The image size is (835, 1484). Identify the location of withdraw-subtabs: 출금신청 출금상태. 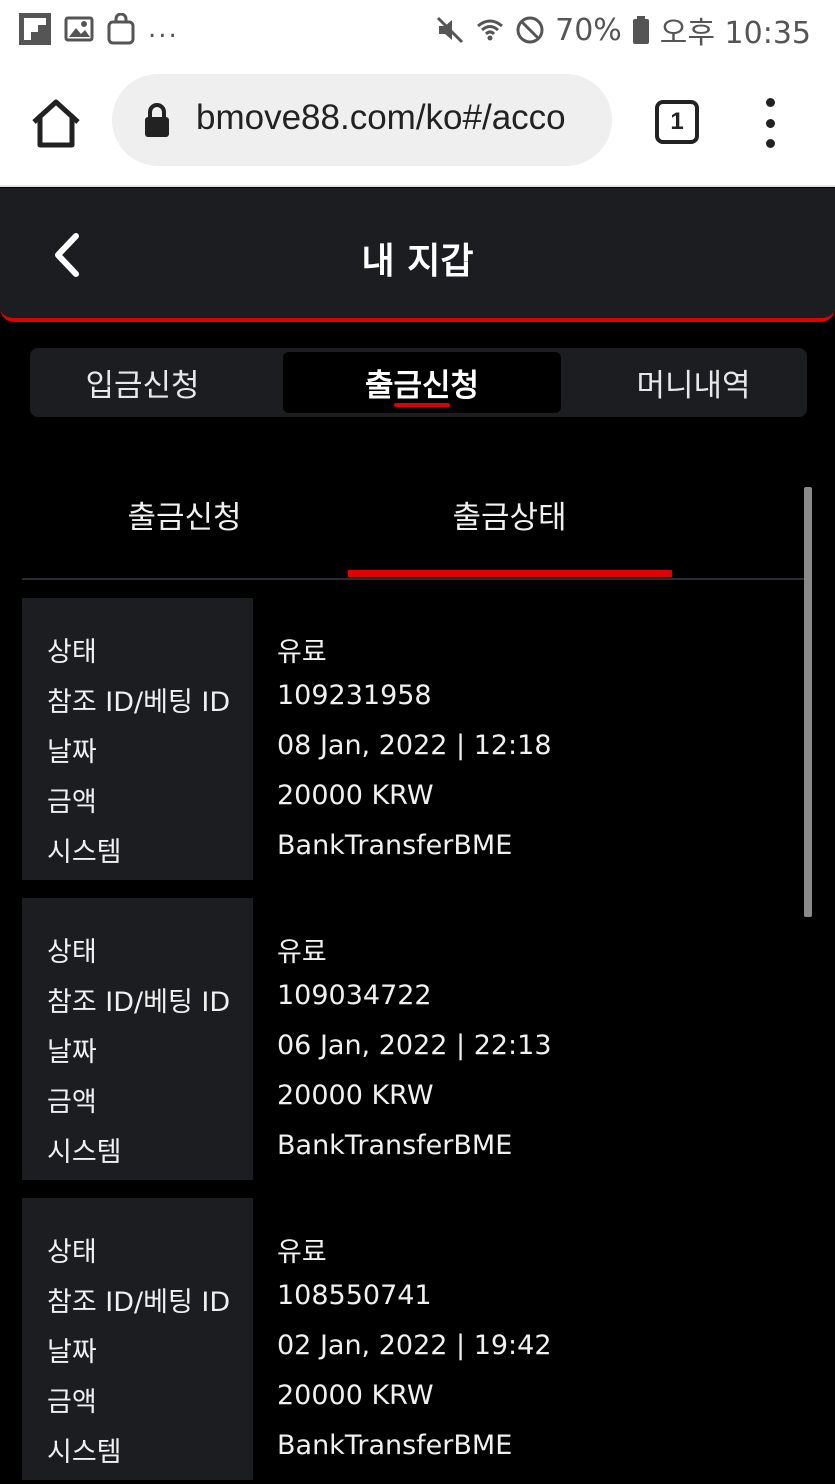
(417, 525).